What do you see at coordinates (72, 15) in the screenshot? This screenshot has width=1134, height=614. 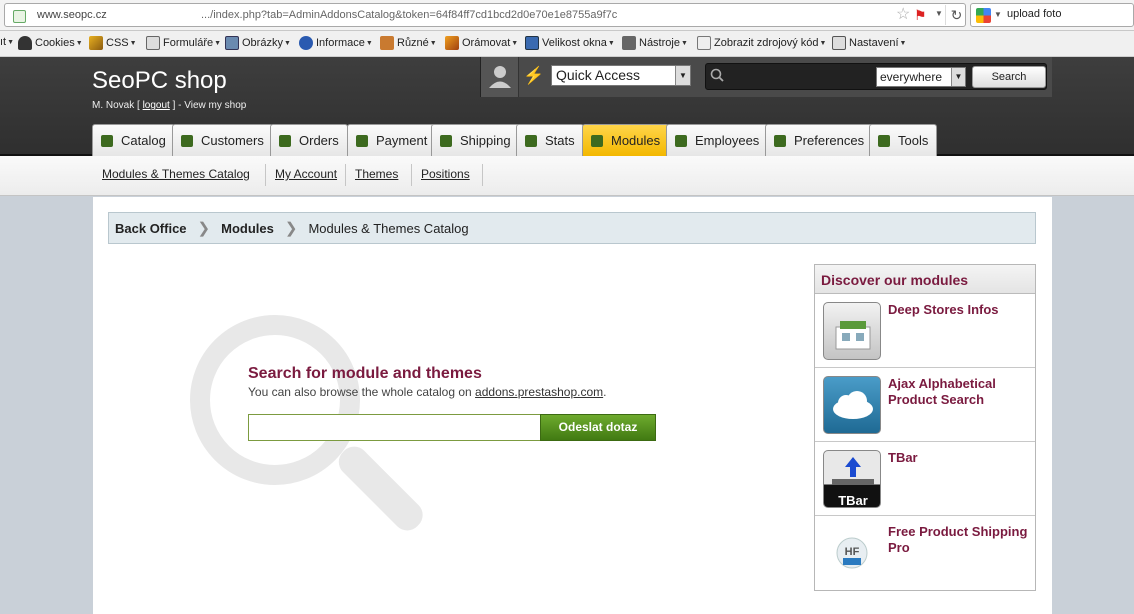 I see `url-host: www.seopc.cz` at bounding box center [72, 15].